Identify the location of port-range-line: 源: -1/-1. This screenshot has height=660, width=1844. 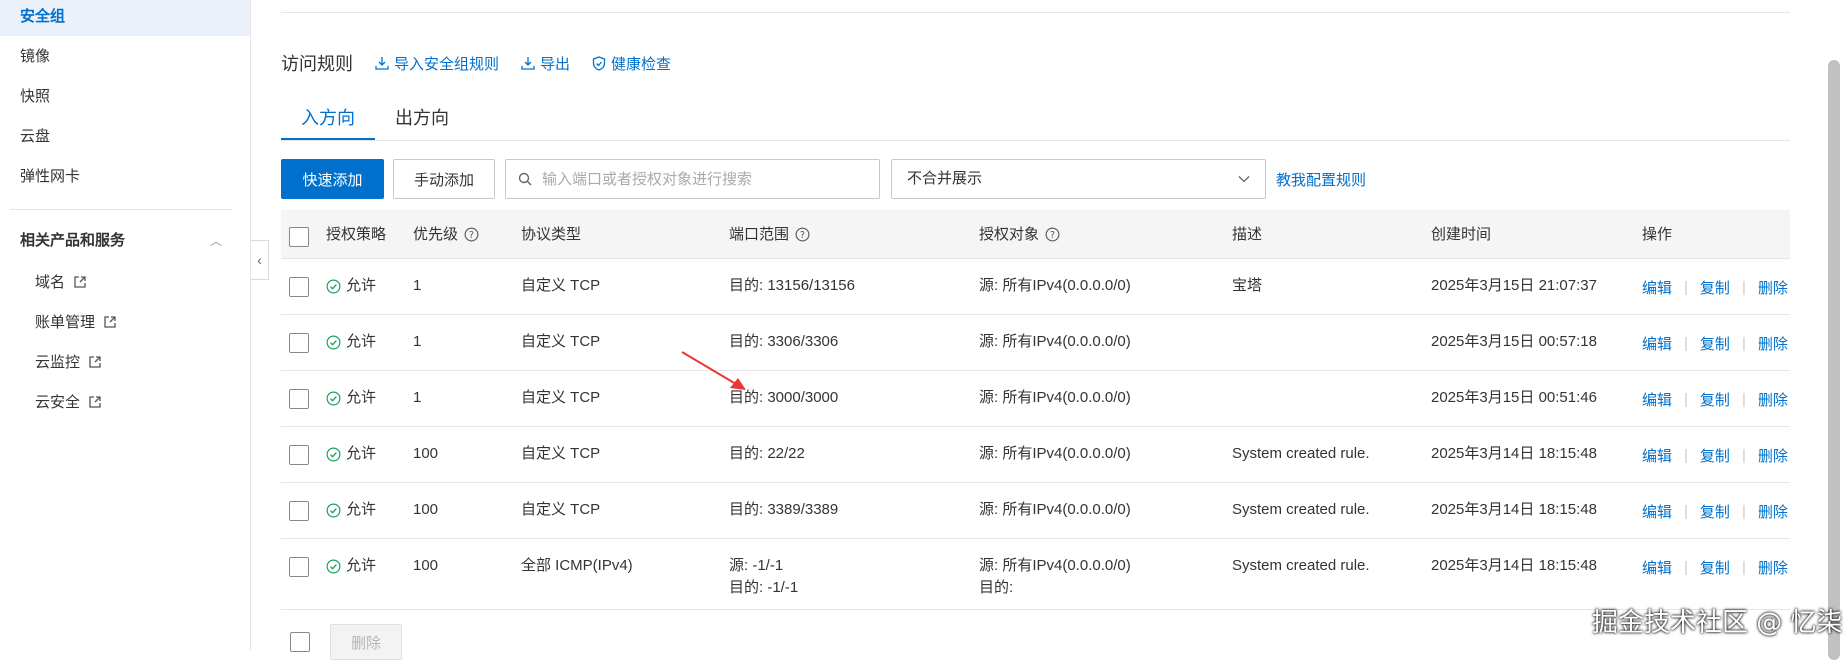
(756, 565).